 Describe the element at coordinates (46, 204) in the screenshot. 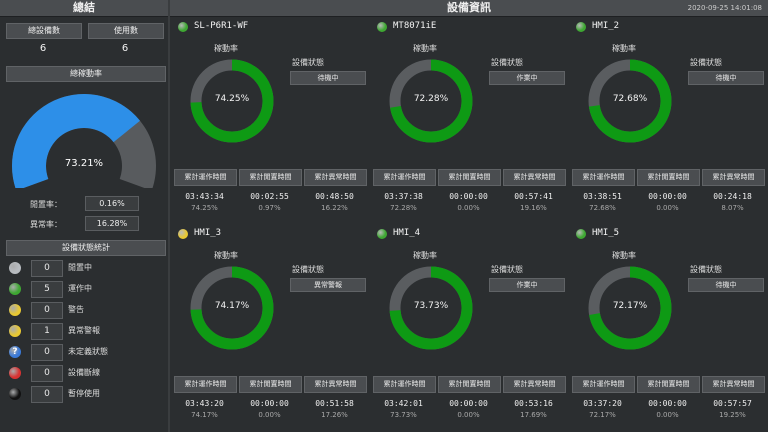

I see `idle-rate-label: 閒置率：` at that location.